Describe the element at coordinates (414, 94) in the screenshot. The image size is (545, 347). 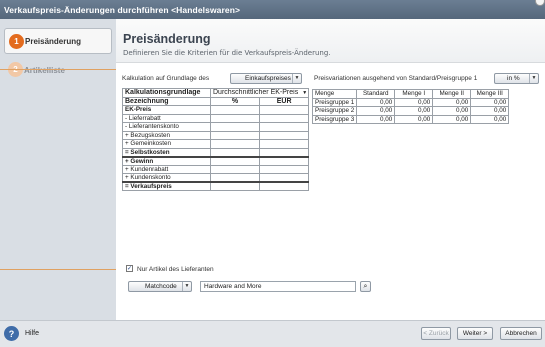
I see `pv-col-header: Menge I` at that location.